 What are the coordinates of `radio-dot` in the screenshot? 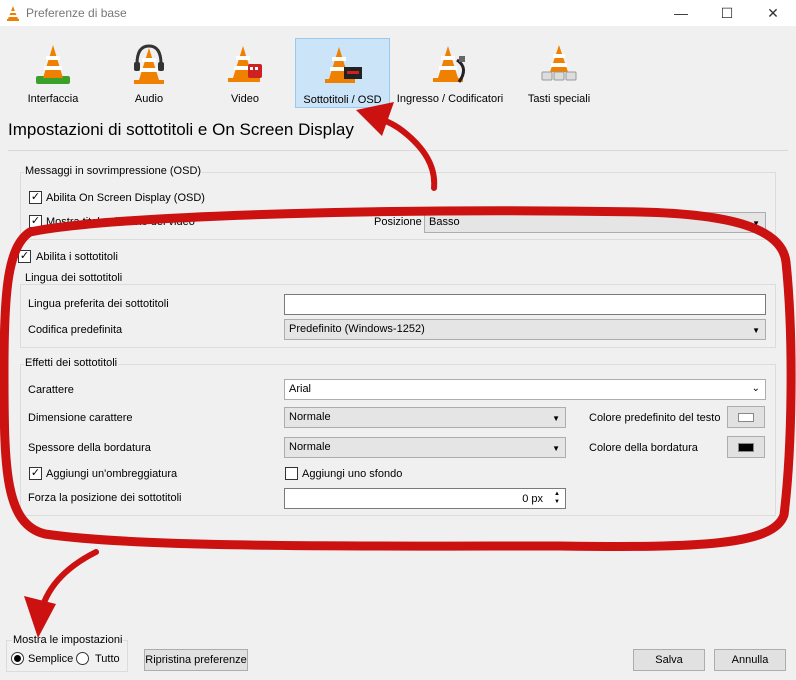 It's located at (17, 658).